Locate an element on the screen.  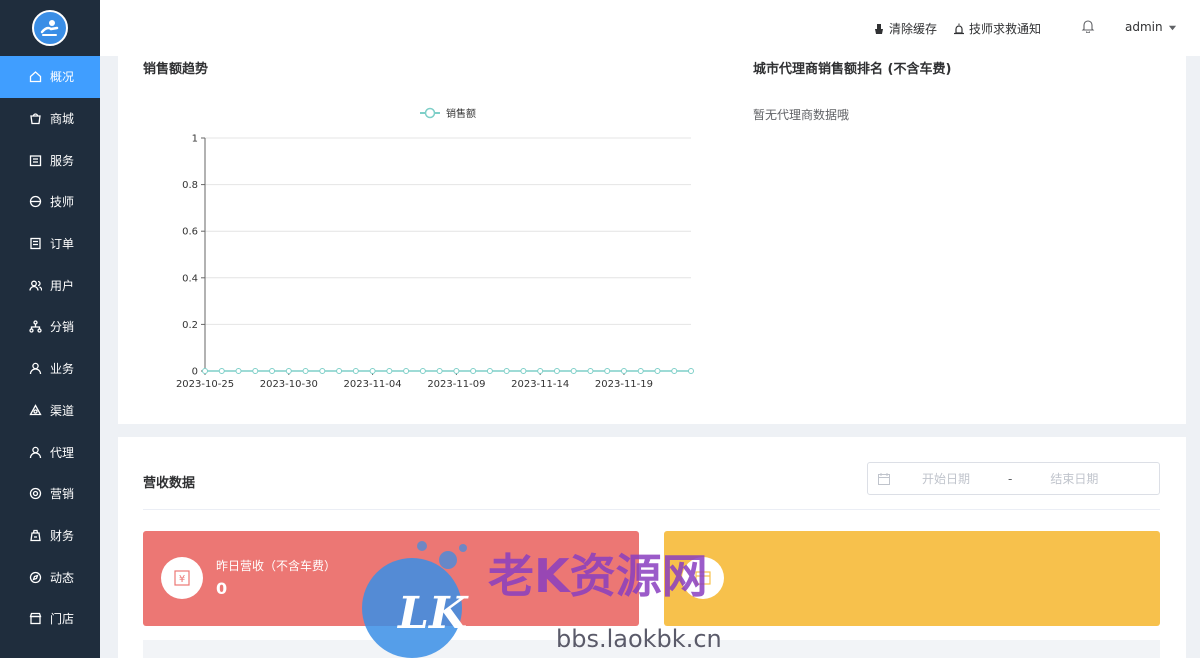
x-tick-label: 2023-11-09 is located at coordinates (456, 384).